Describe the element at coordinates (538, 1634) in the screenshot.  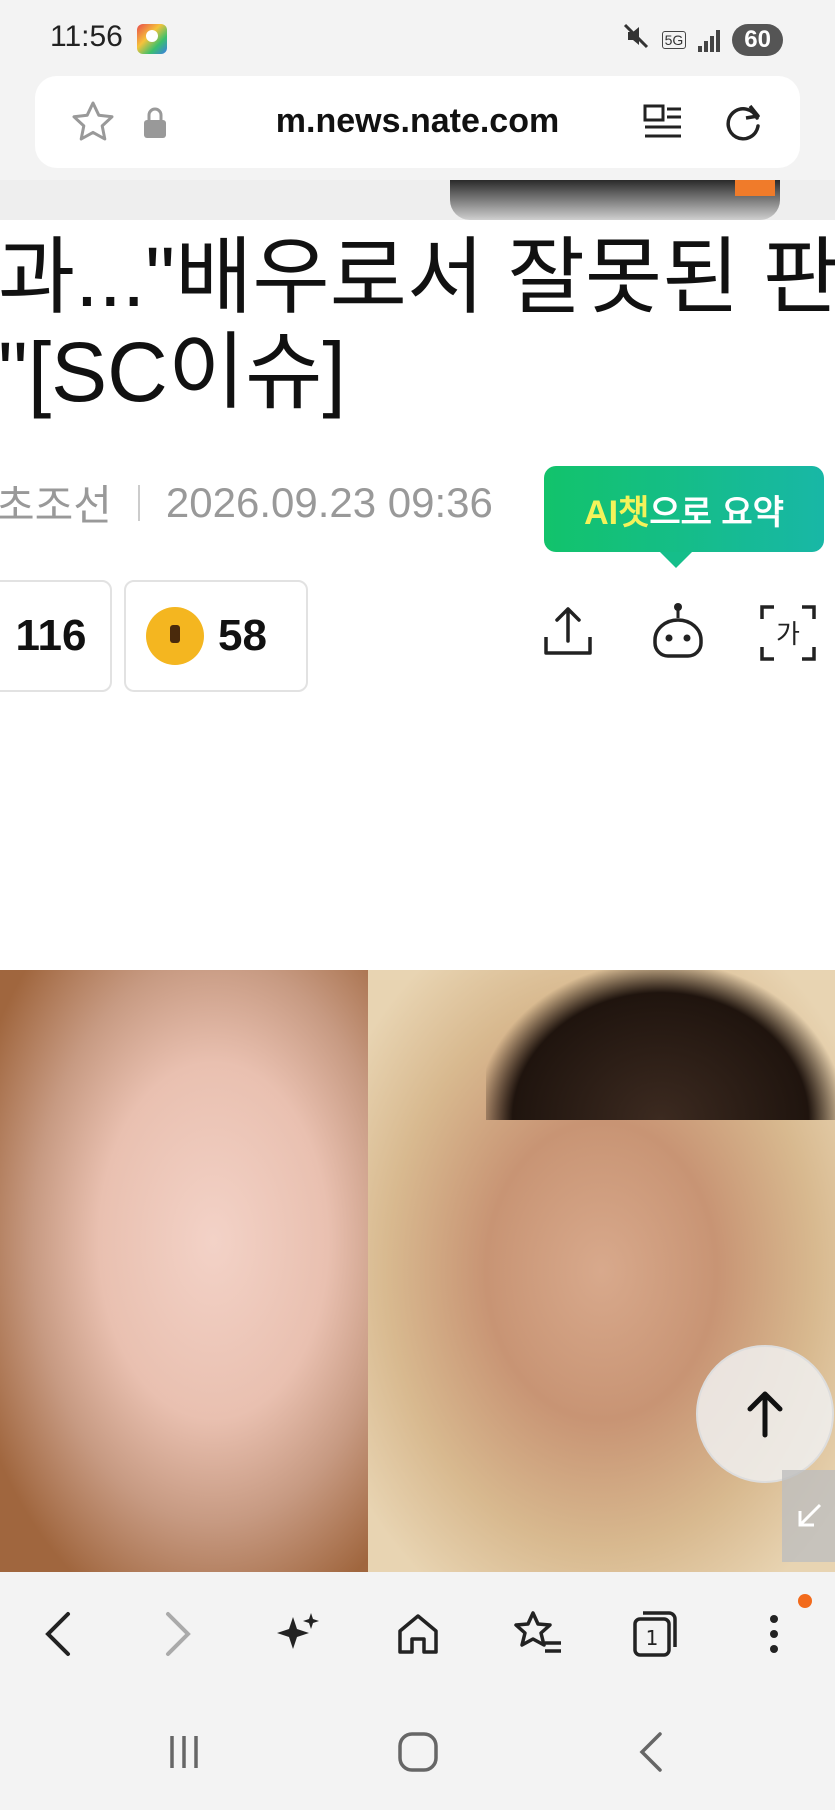
I see `bookmarks-icon` at that location.